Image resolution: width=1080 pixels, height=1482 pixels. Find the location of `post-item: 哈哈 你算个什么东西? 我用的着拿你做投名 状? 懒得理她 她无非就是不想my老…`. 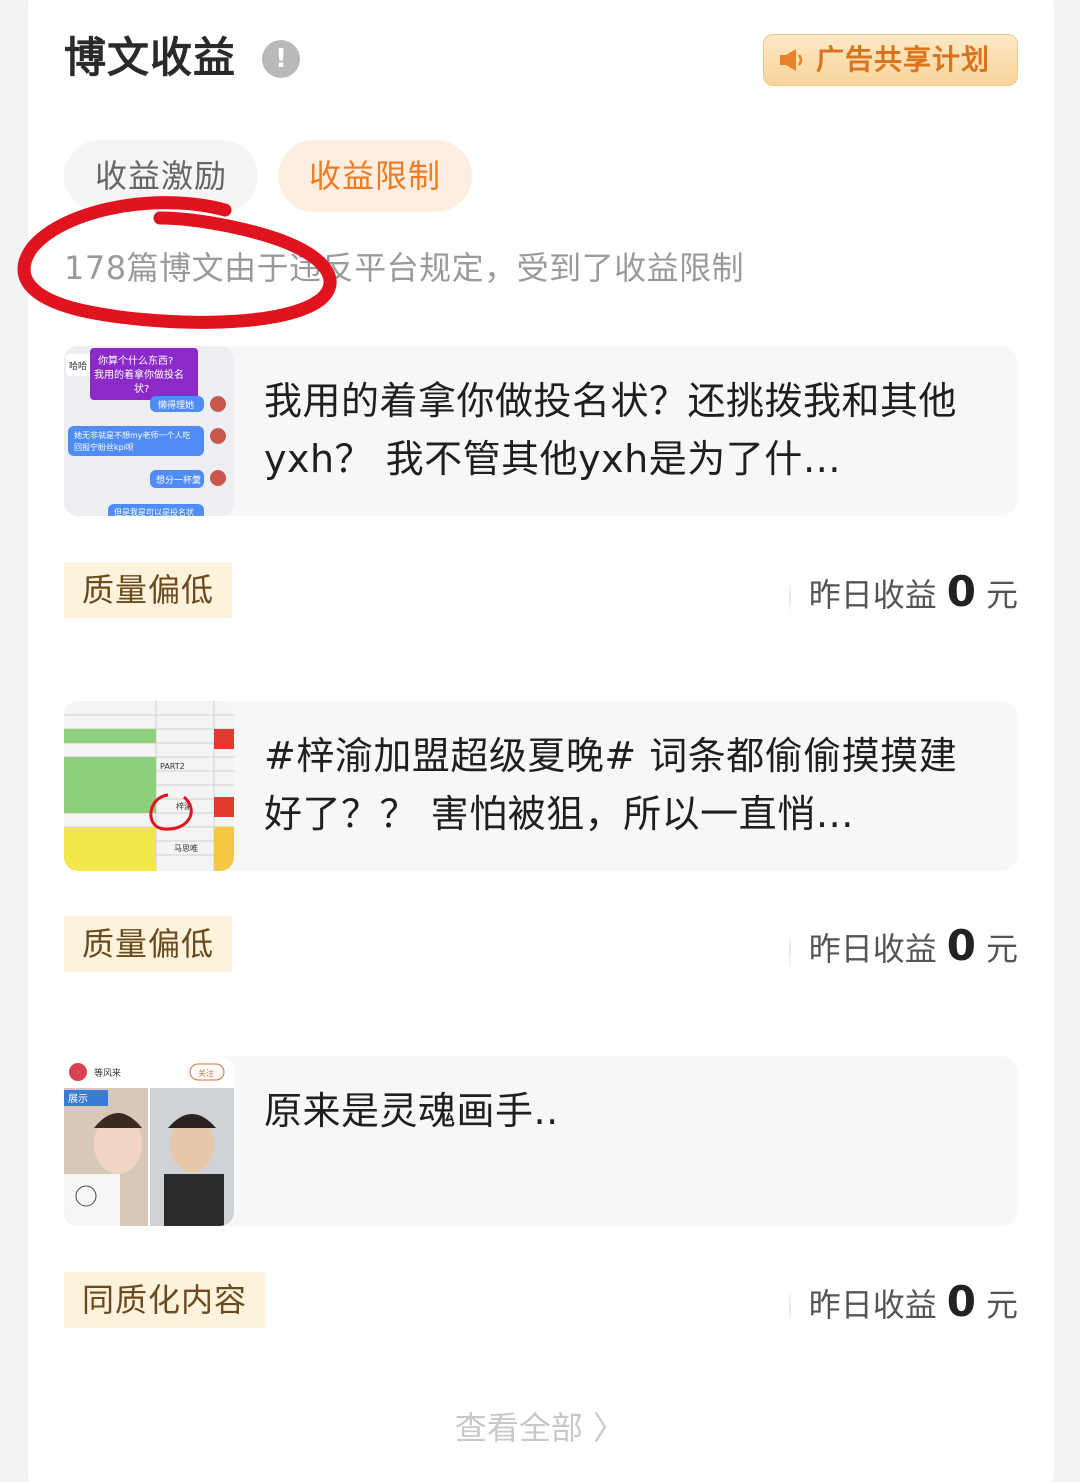

post-item: 哈哈 你算个什么东西? 我用的着拿你做投名 状? 懒得理她 她无非就是不想my老… is located at coordinates (541, 431).